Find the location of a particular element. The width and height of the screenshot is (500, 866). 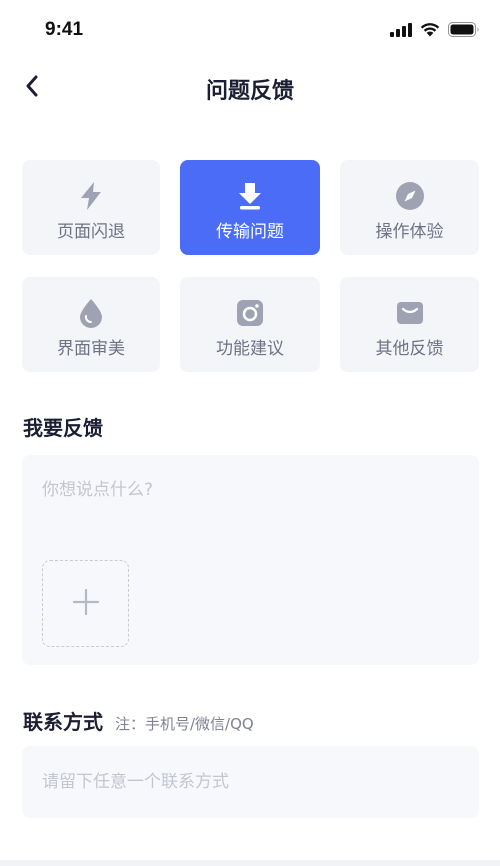

category-label: 页面闪退 is located at coordinates (91, 232).